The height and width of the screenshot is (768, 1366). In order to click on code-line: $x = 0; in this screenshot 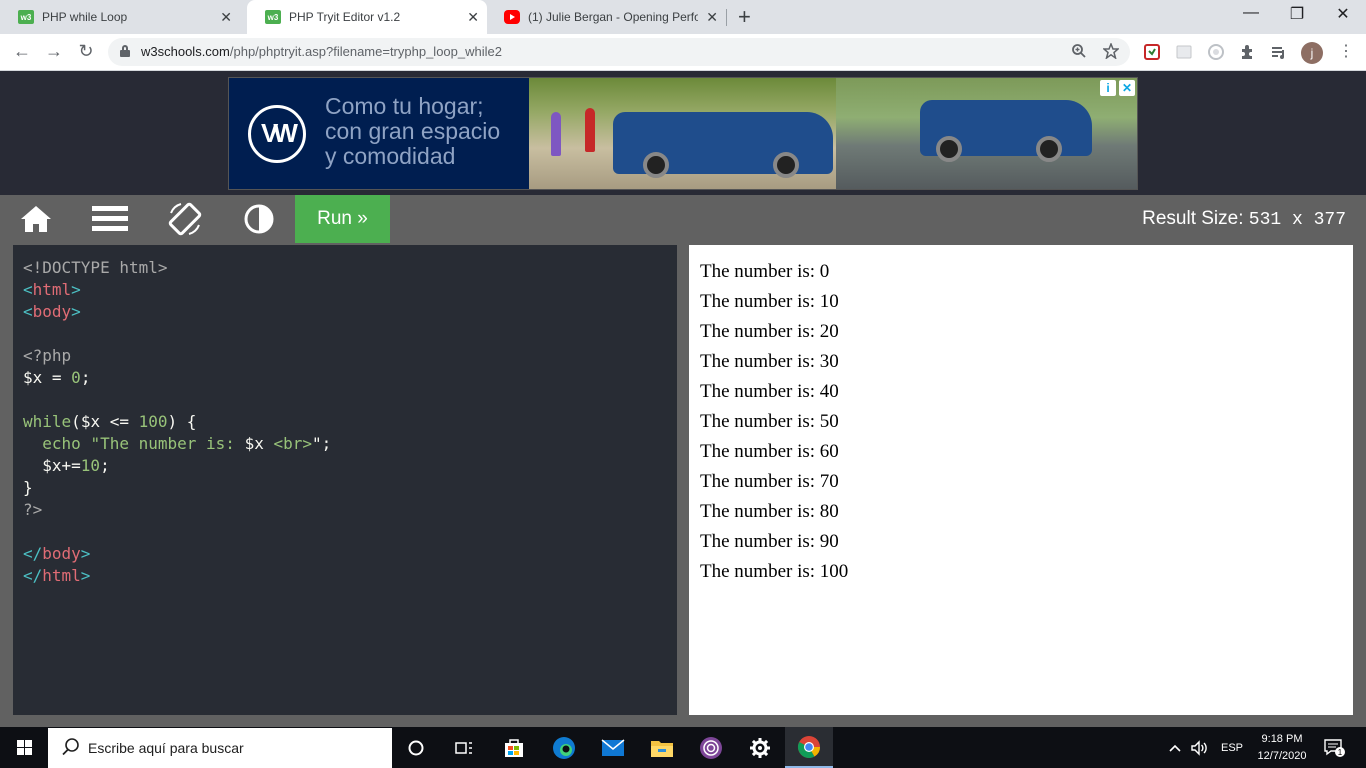, I will do `click(350, 378)`.